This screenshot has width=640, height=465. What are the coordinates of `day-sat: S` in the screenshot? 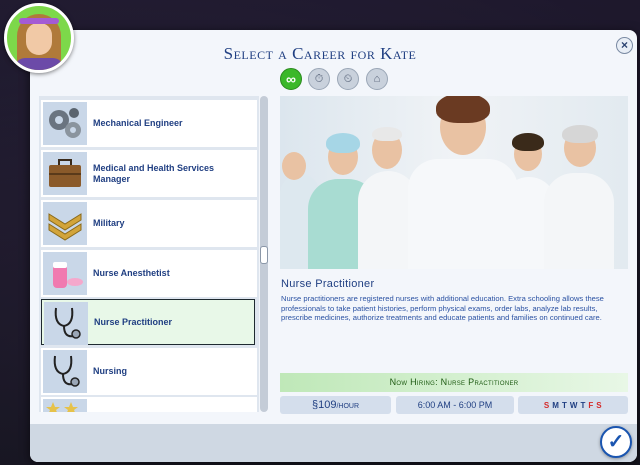 It's located at (599, 405).